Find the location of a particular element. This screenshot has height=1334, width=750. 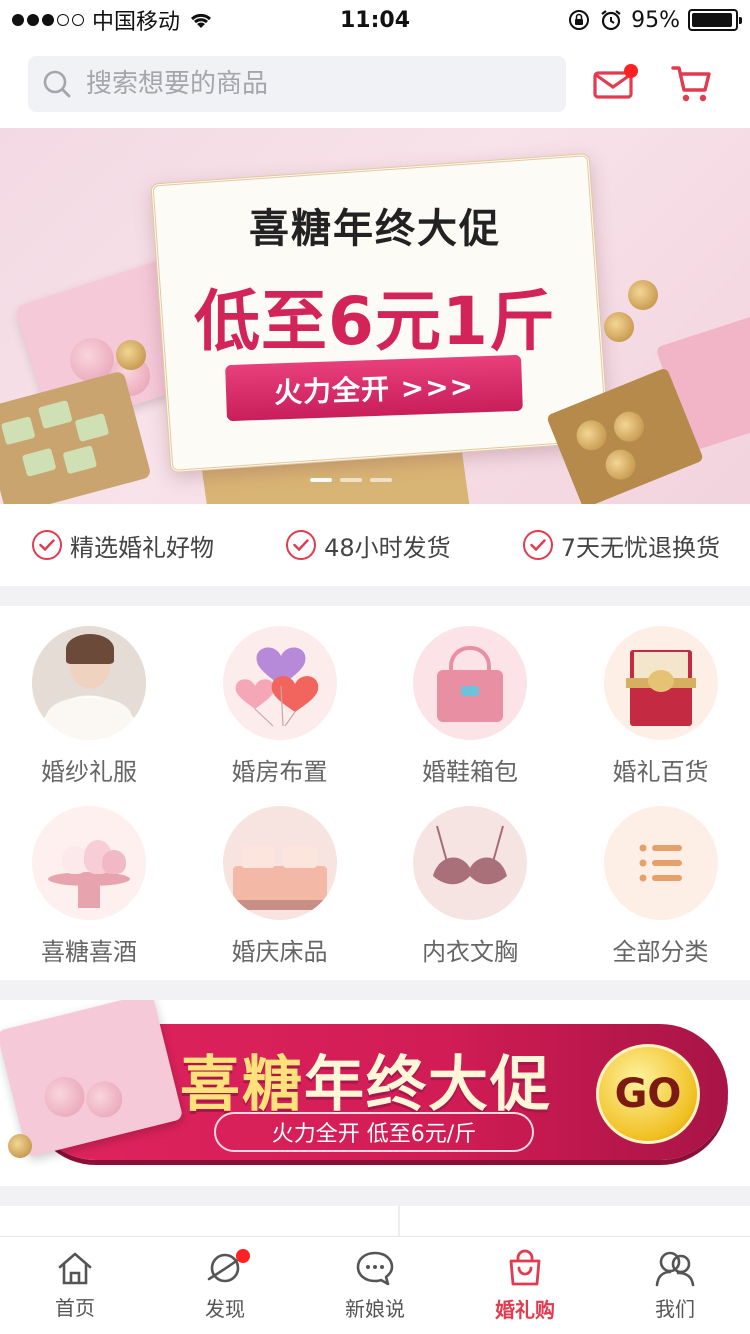

orientation-lock-icon is located at coordinates (579, 20).